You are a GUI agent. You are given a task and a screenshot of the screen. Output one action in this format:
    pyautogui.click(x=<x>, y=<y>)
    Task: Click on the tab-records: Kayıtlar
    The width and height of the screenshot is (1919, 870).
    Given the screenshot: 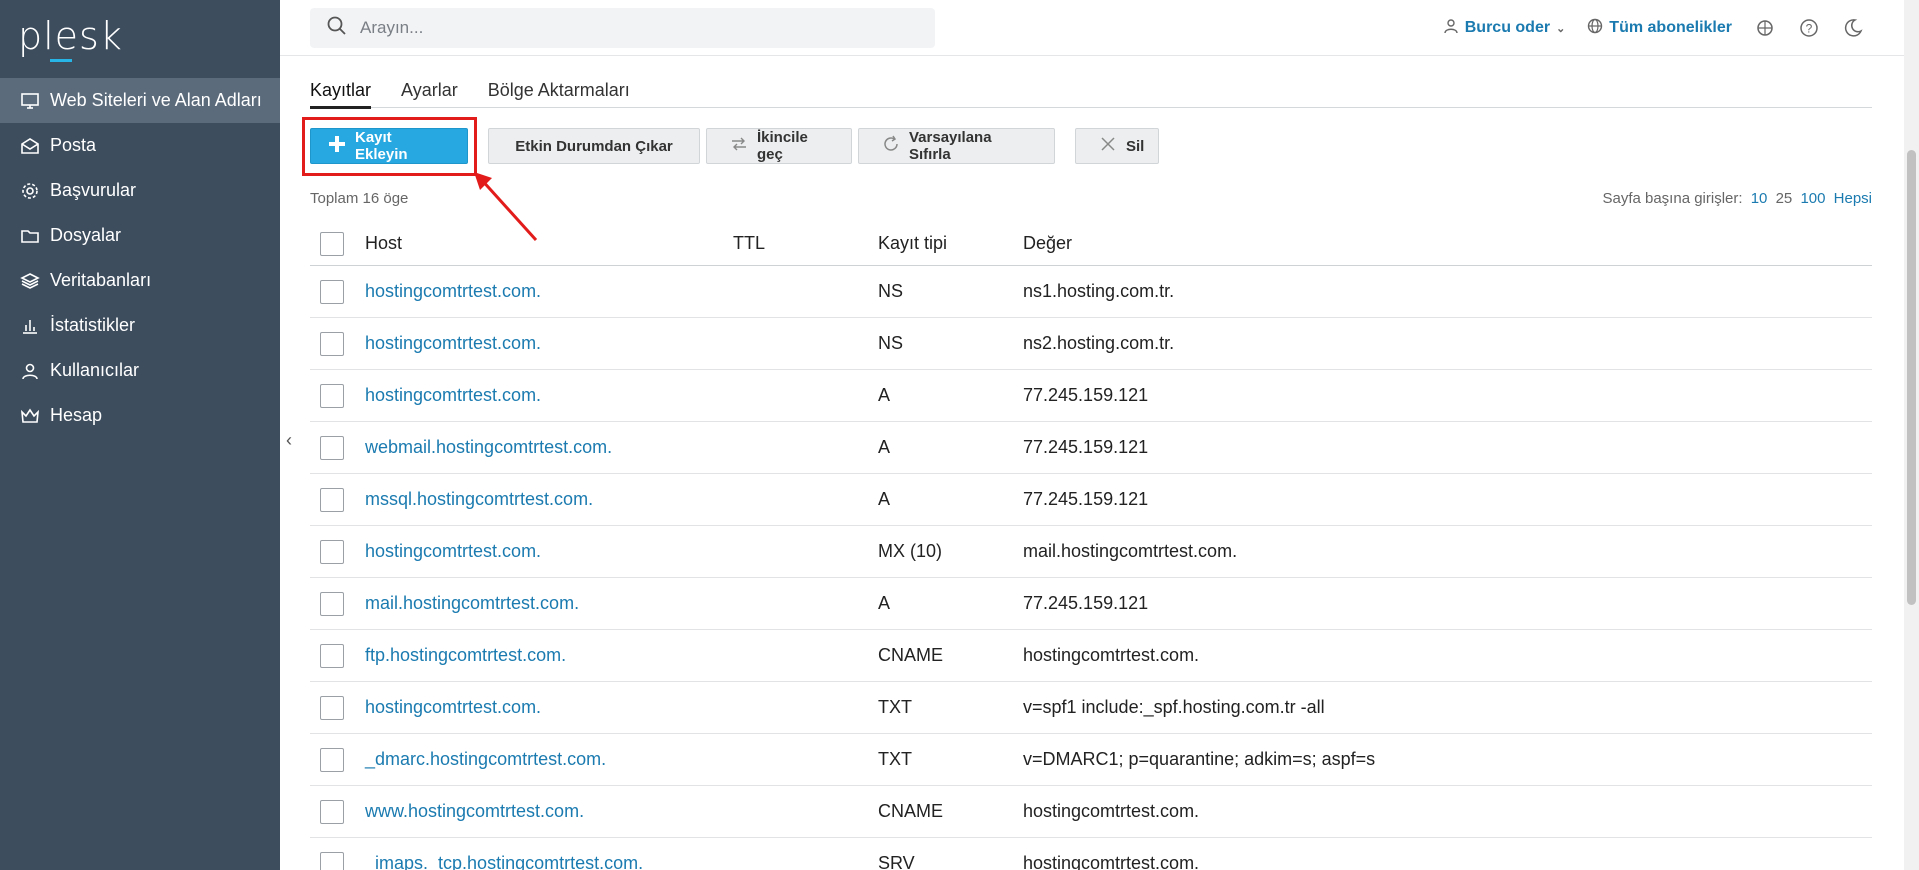 What is the action you would take?
    pyautogui.click(x=341, y=90)
    